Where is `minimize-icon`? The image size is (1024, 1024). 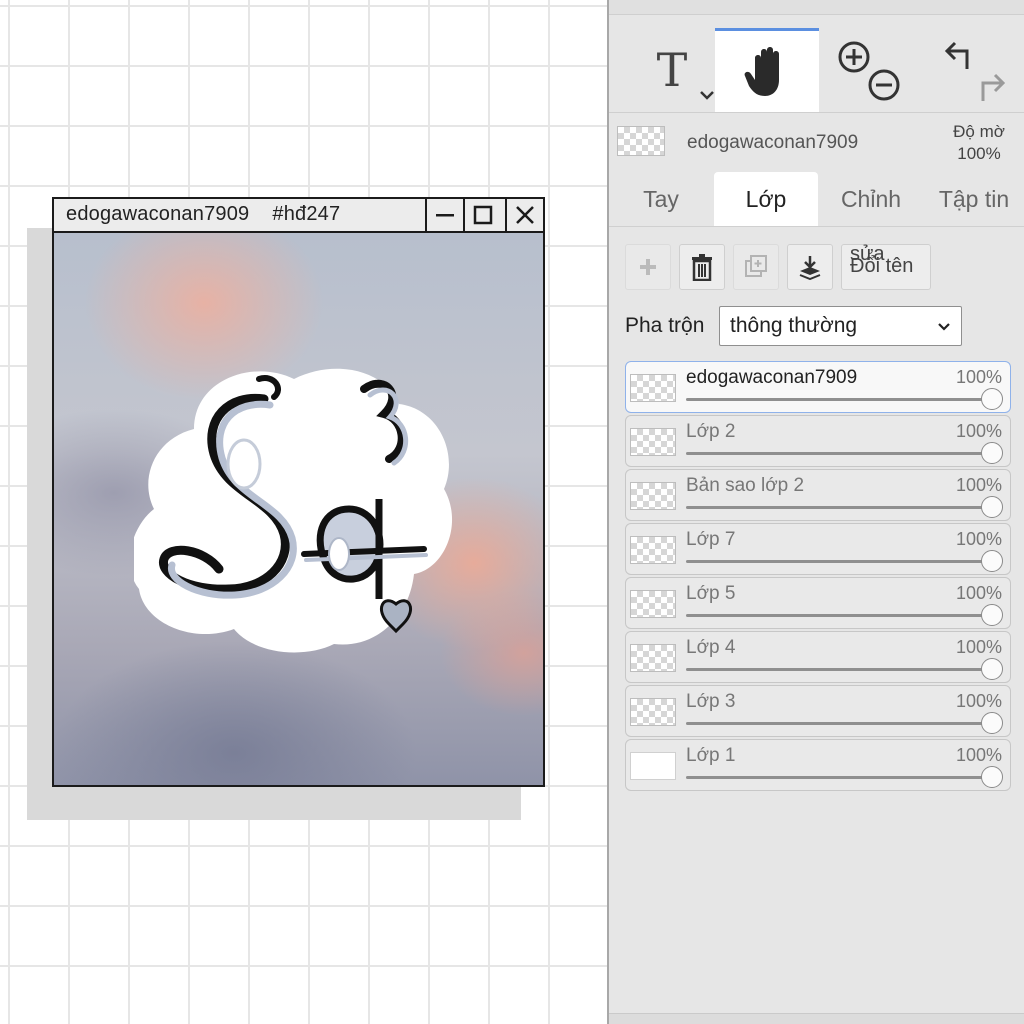 minimize-icon is located at coordinates (444, 215).